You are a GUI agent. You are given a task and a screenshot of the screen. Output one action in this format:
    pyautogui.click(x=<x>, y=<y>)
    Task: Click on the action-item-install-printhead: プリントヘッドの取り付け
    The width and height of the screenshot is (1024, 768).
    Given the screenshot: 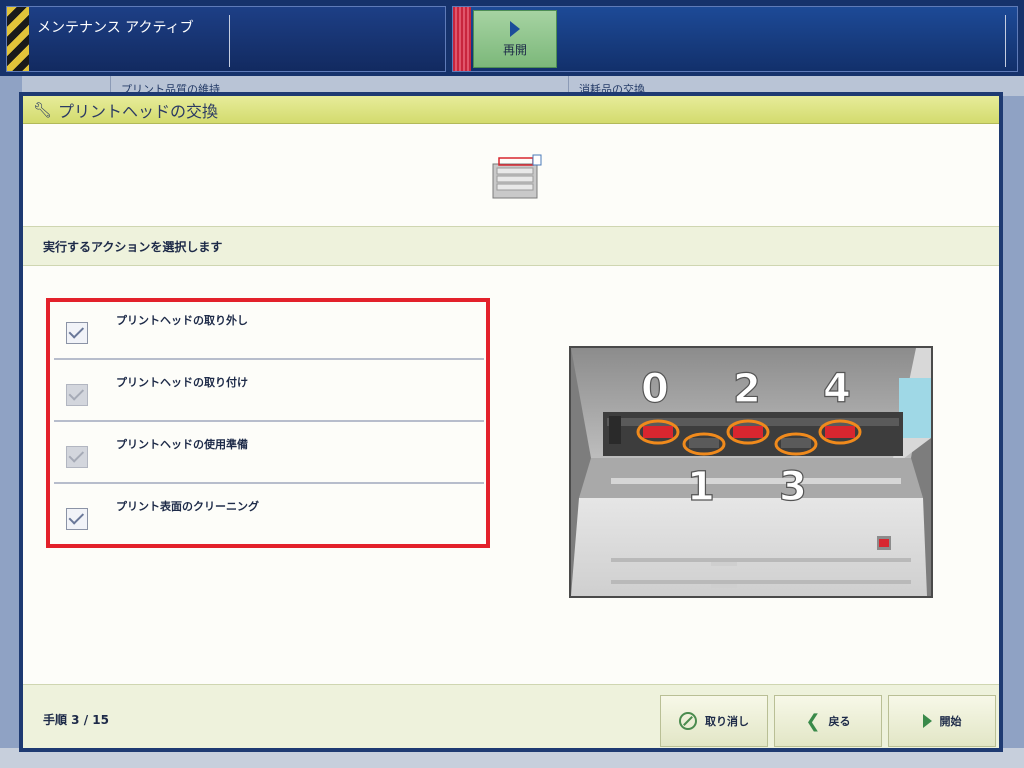 What is the action you would take?
    pyautogui.click(x=269, y=390)
    